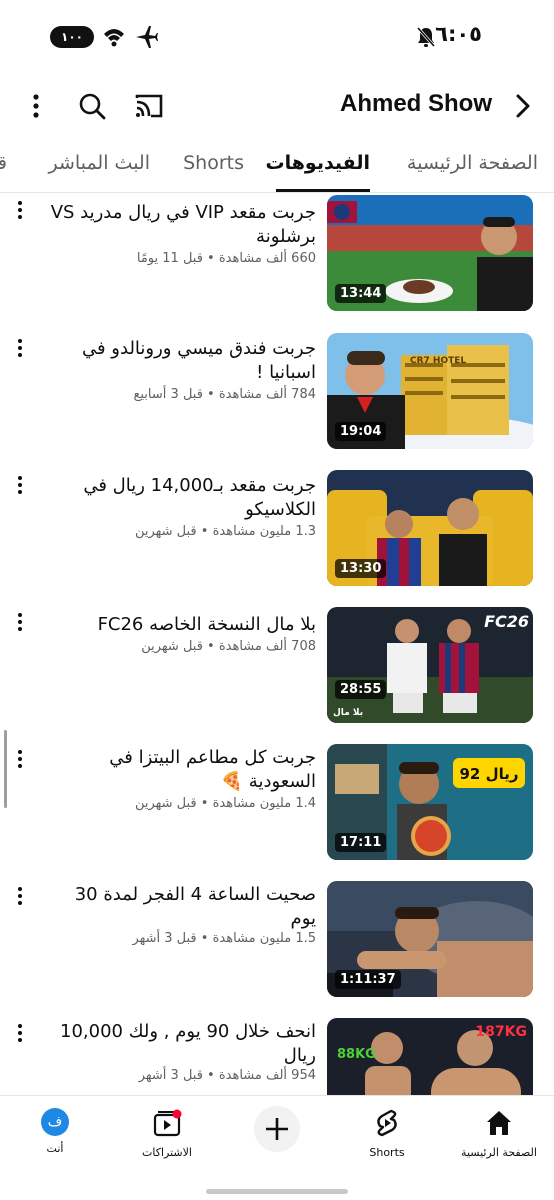 The height and width of the screenshot is (1200, 554). I want to click on video-meta: 954 ألف مشاهدة • قبل 3 أشهر, so click(227, 1075).